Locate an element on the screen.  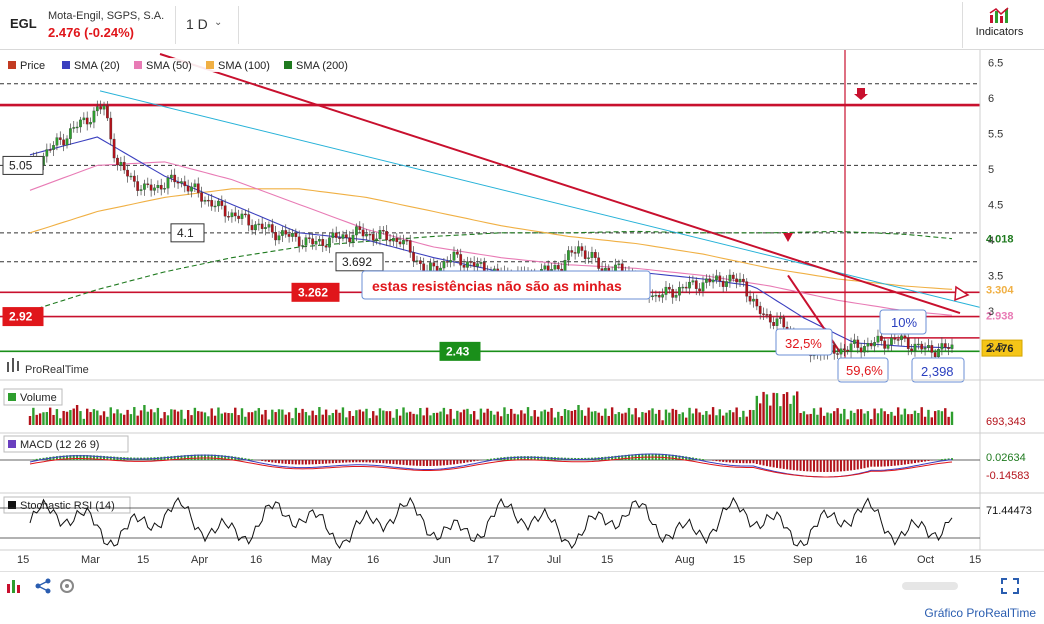
fullscreen-icon is located at coordinates (1010, 586).